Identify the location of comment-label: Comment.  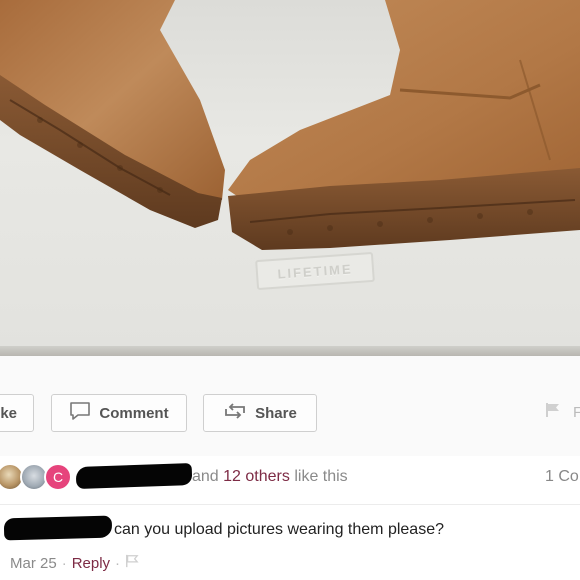
(134, 413).